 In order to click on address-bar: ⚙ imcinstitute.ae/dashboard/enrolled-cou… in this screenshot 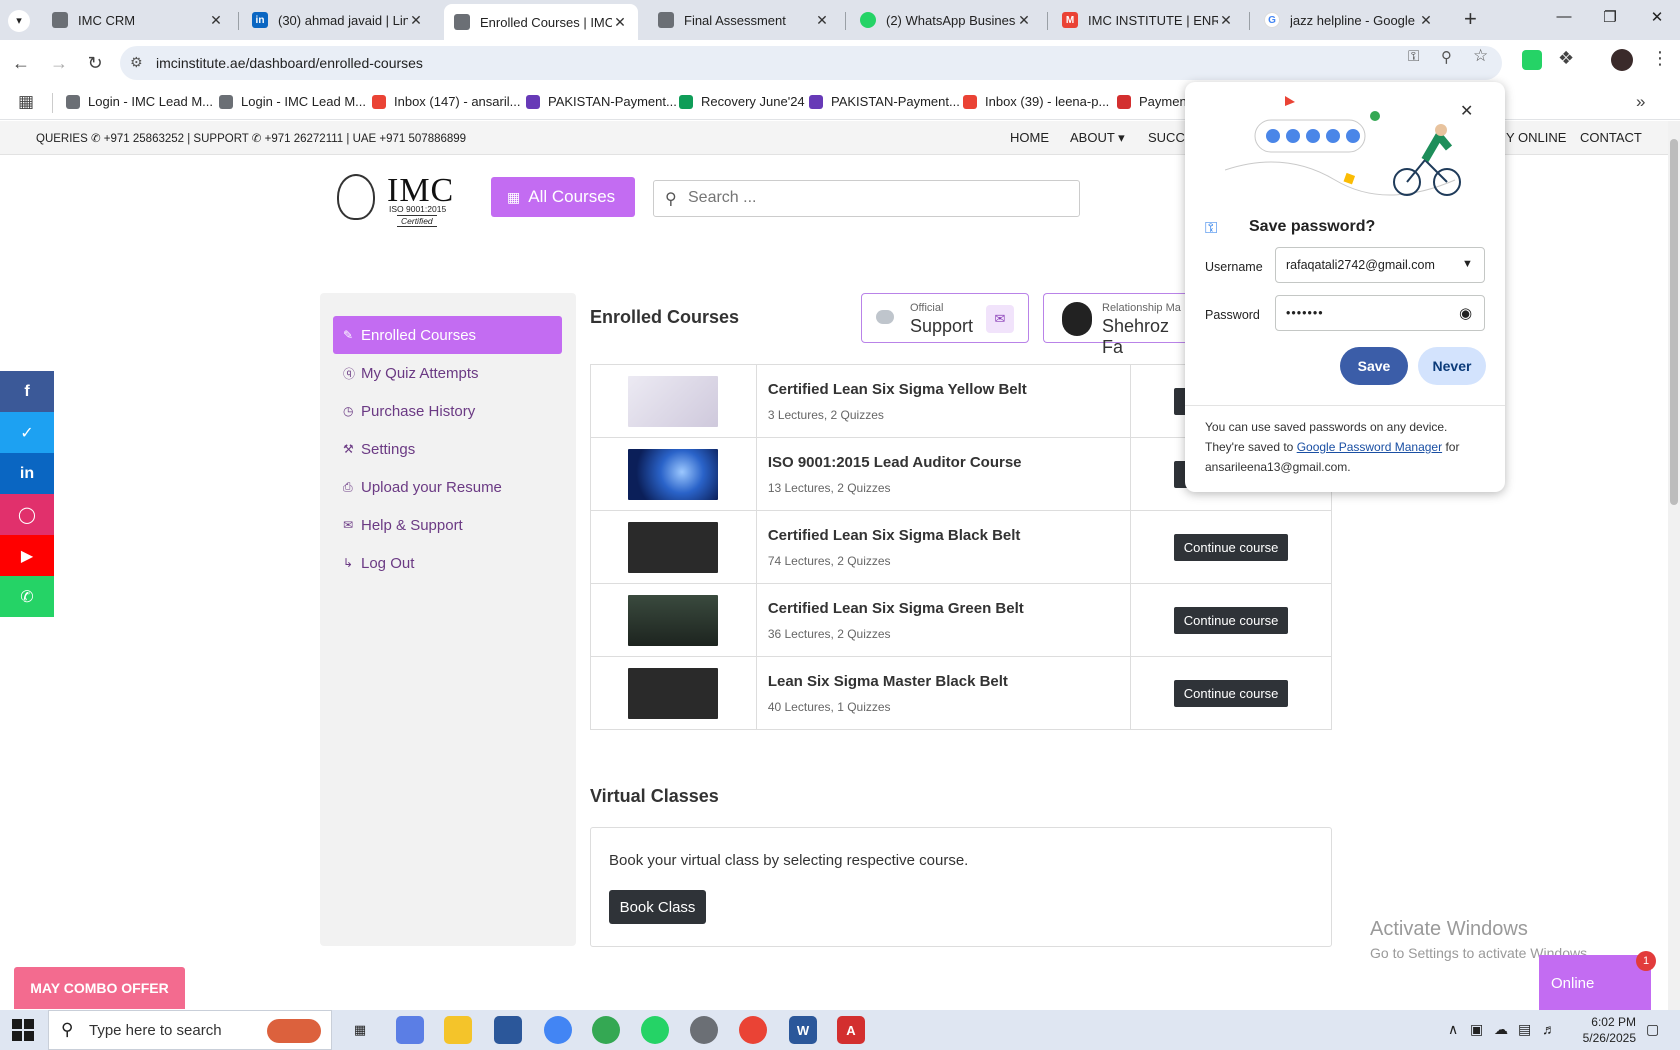, I will do `click(811, 63)`.